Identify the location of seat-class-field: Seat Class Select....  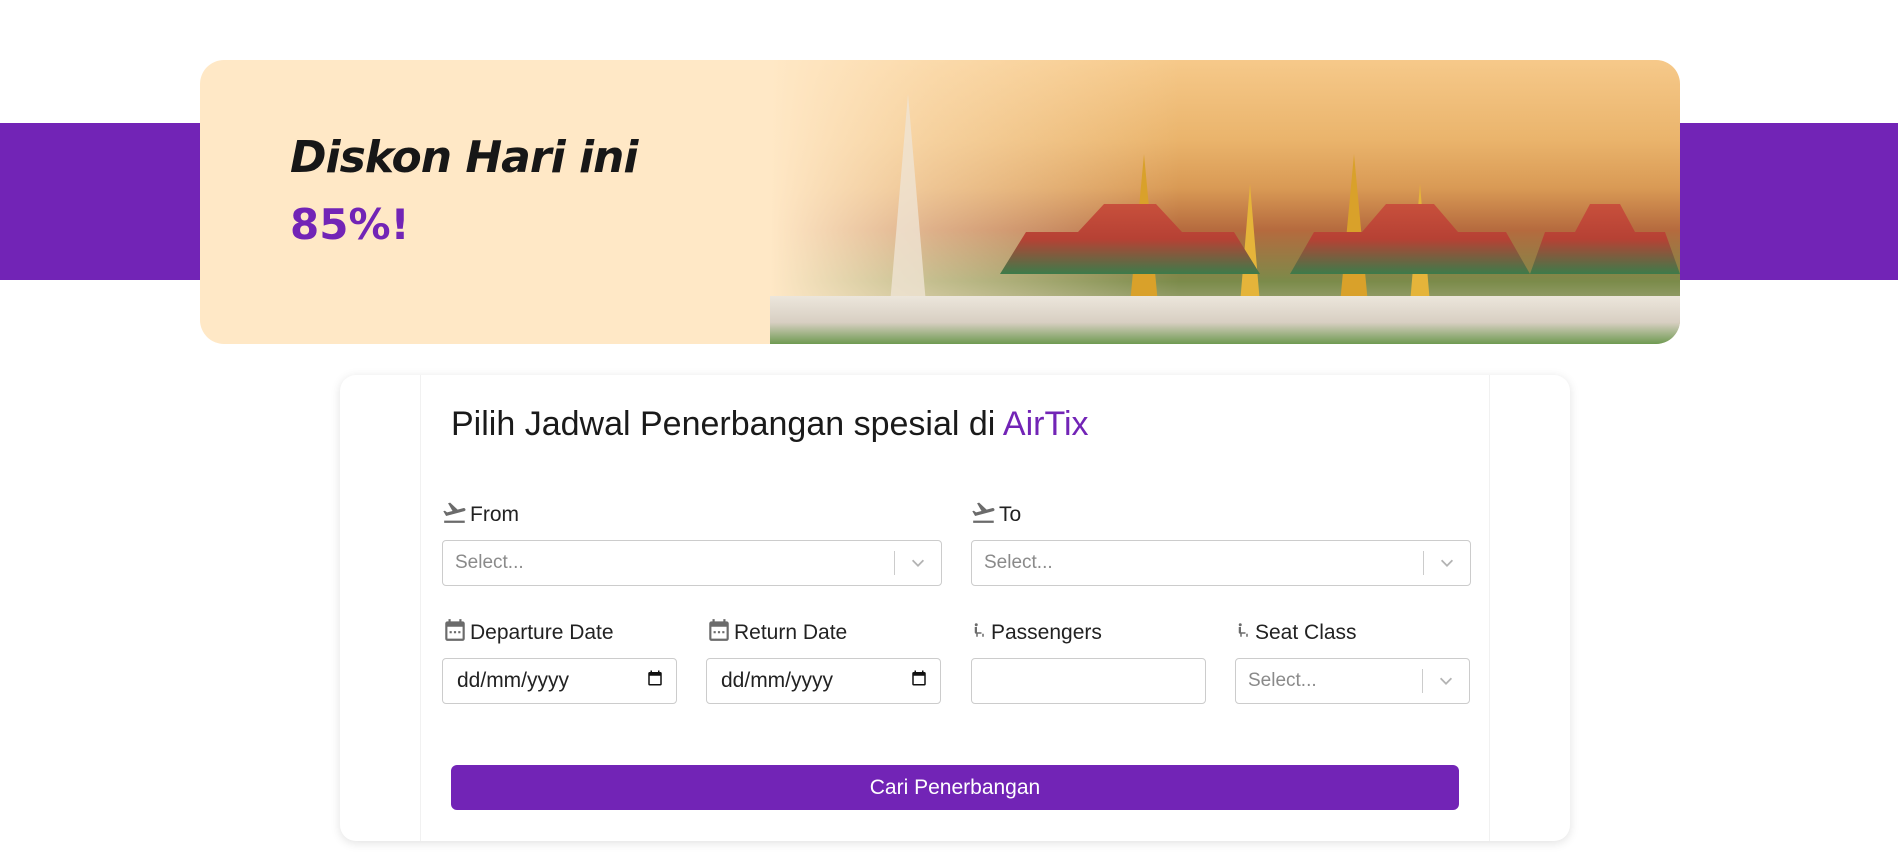
(1352, 661).